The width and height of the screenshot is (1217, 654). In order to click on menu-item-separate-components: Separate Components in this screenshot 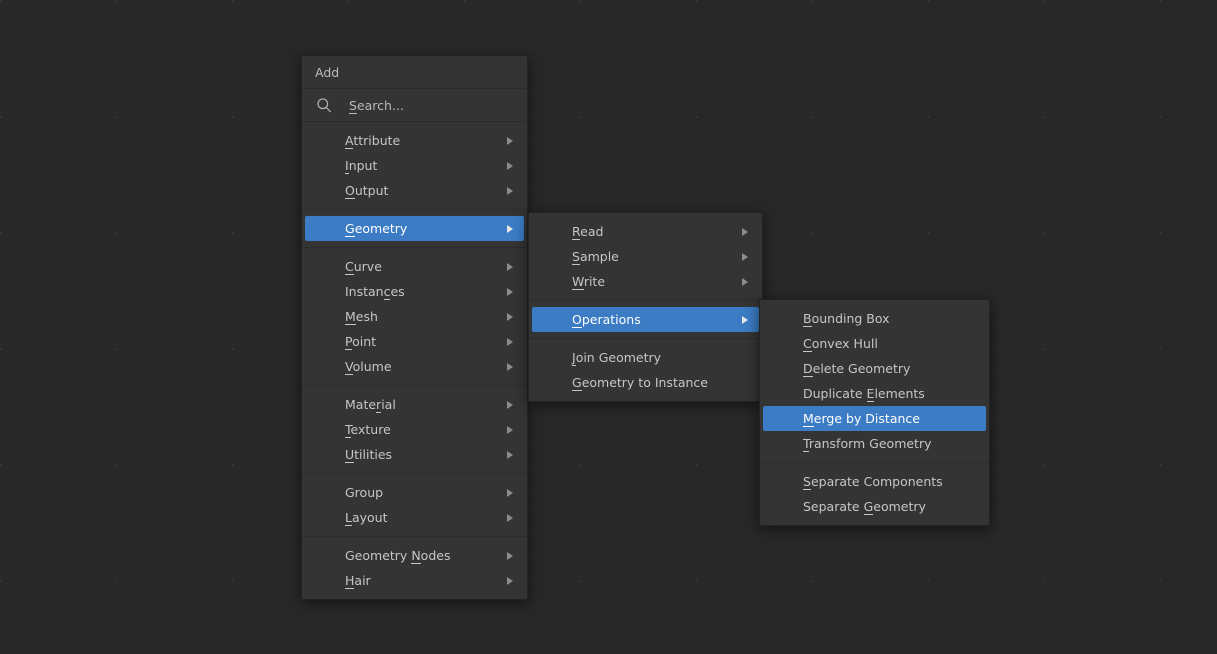, I will do `click(874, 481)`.